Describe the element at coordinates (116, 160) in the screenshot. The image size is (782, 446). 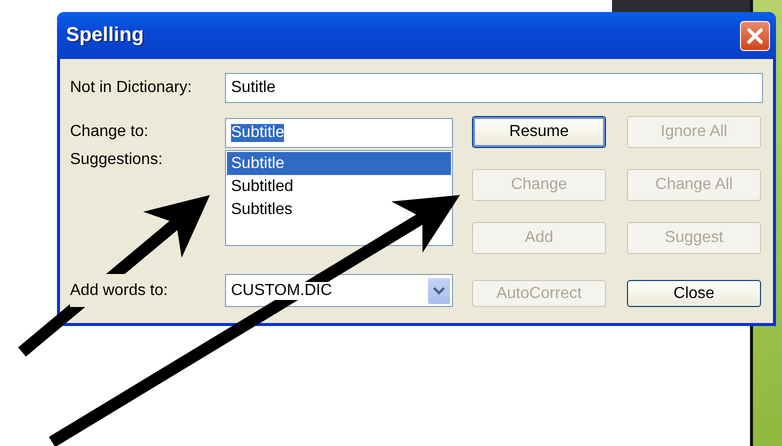
I see `field-label: Suggestions:` at that location.